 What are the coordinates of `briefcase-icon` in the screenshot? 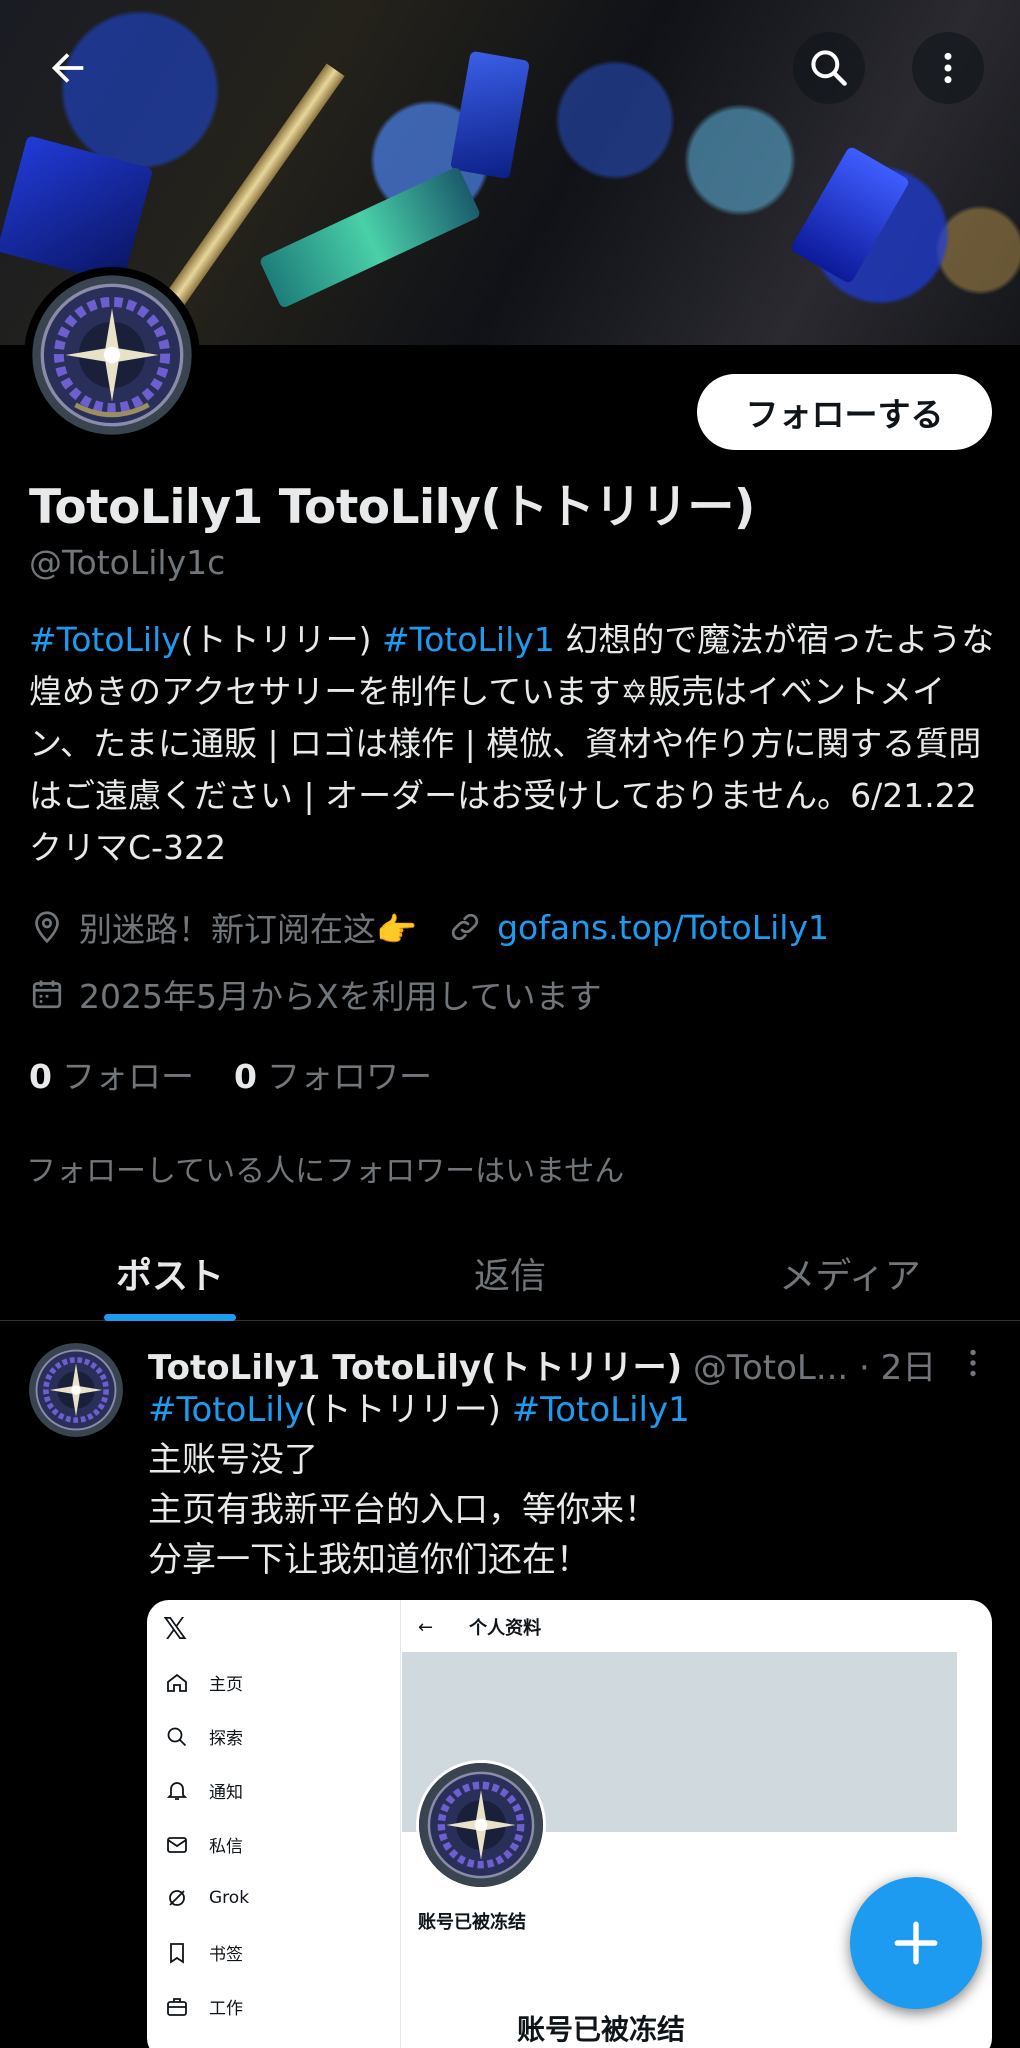 It's located at (177, 2007).